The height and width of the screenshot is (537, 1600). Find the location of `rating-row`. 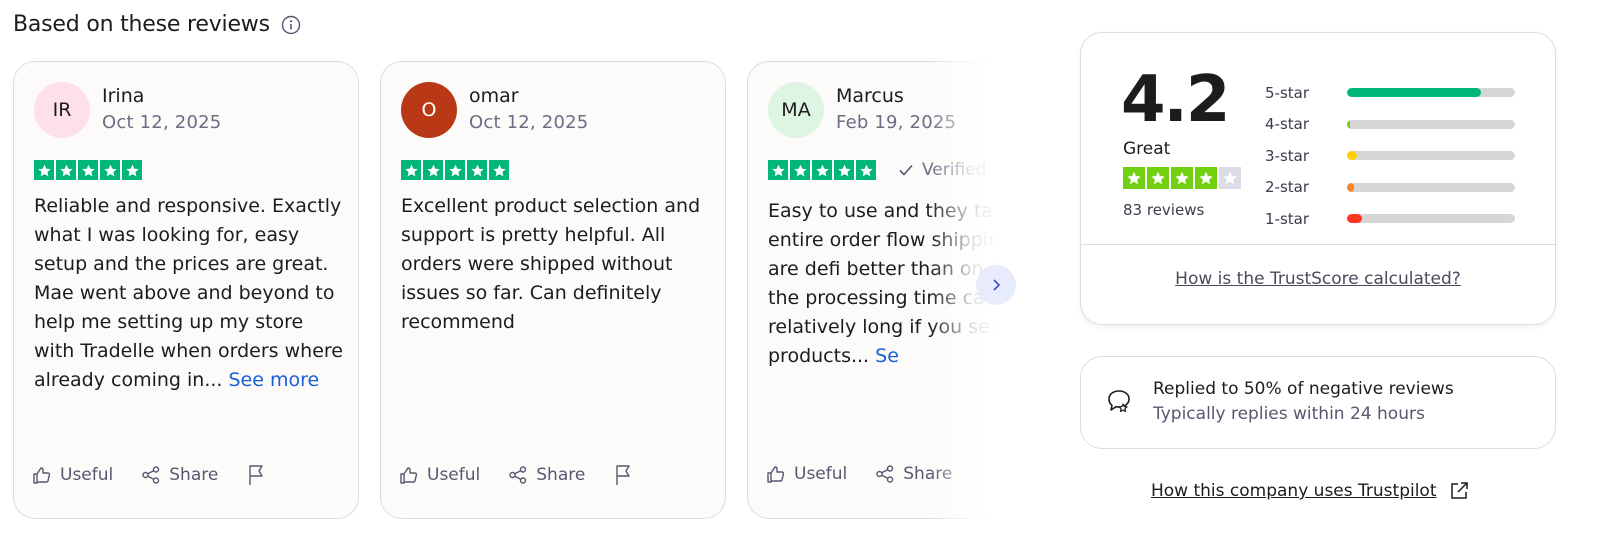

rating-row is located at coordinates (88, 170).